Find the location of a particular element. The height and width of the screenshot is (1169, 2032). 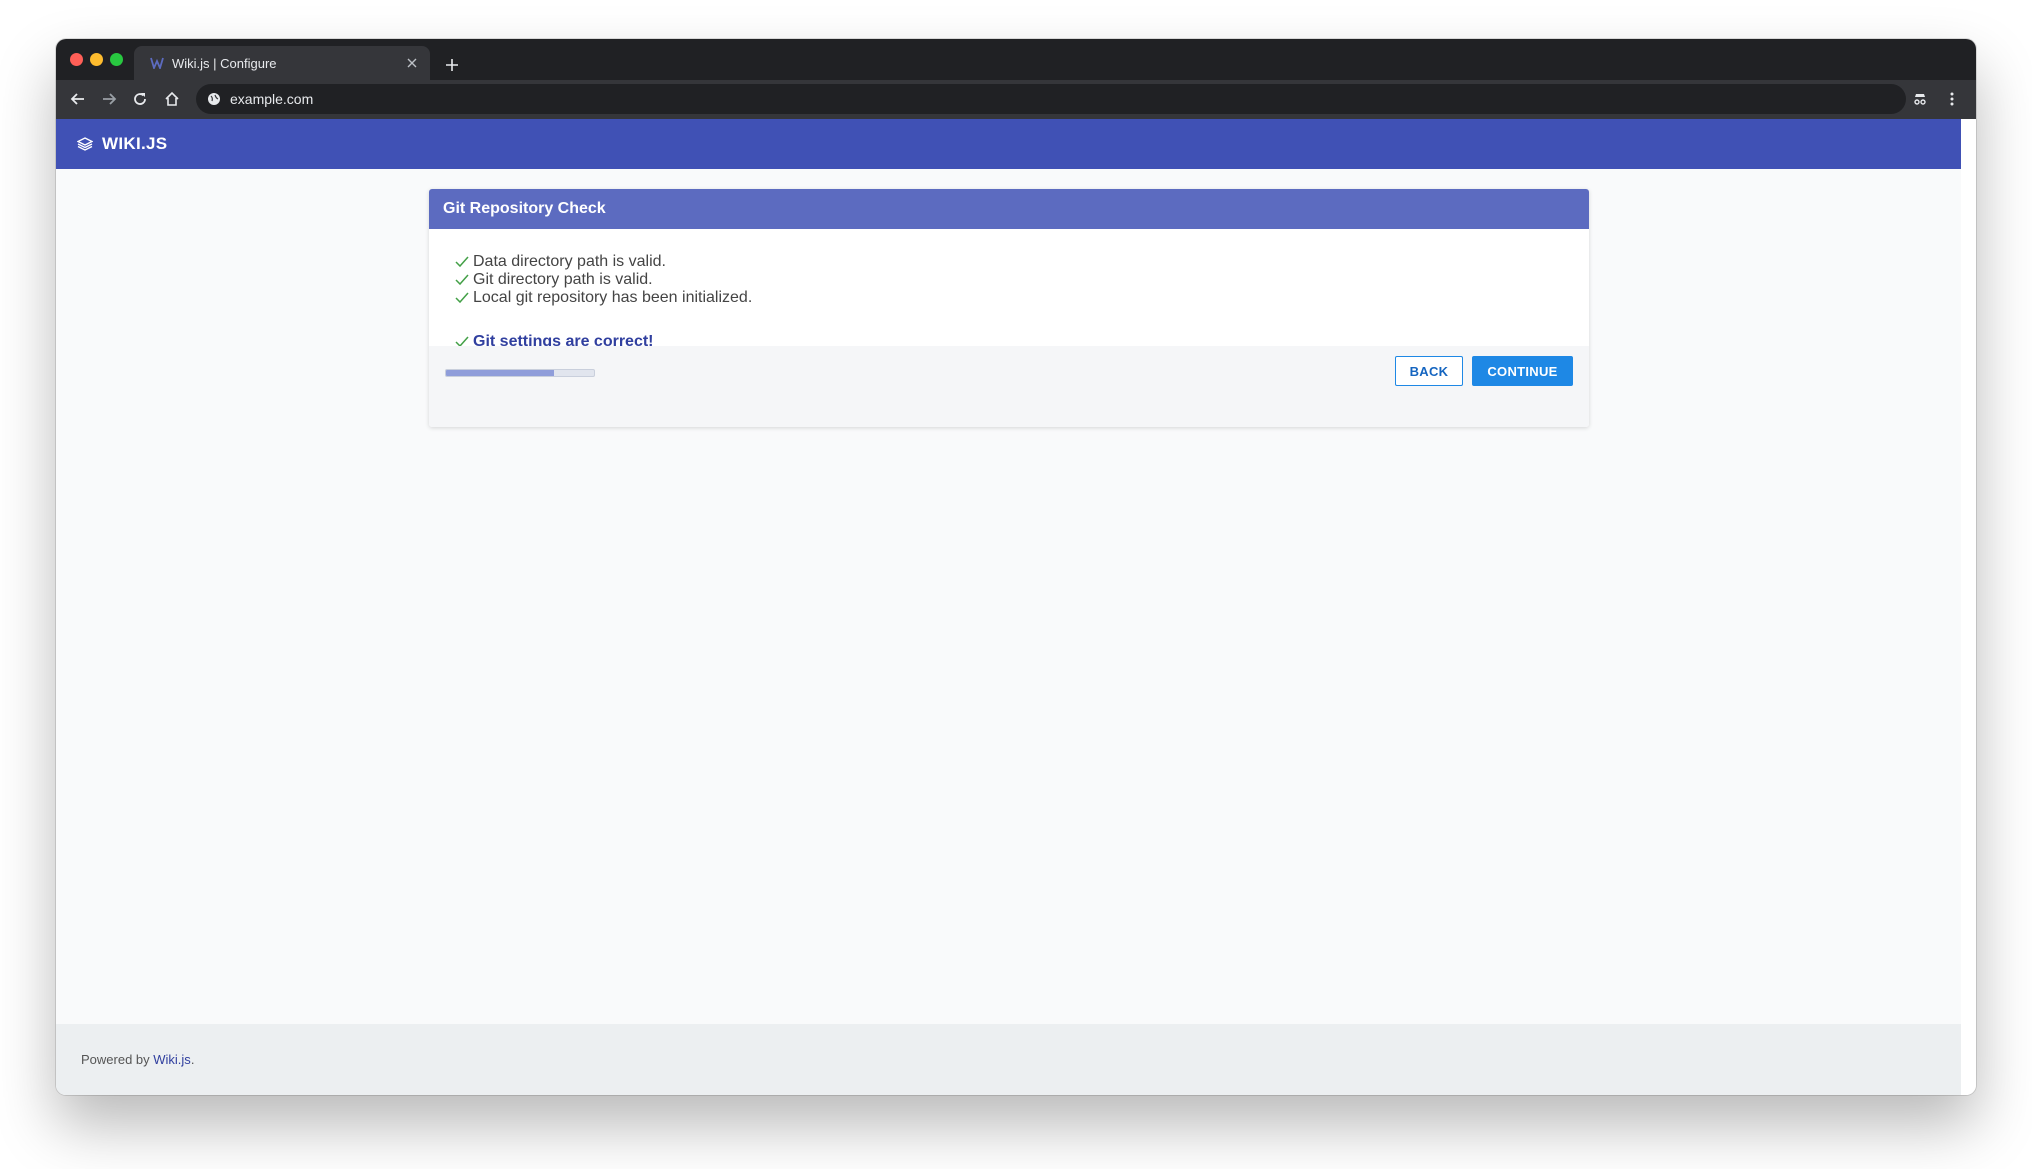

card-title: Git Repository Check is located at coordinates (524, 208).